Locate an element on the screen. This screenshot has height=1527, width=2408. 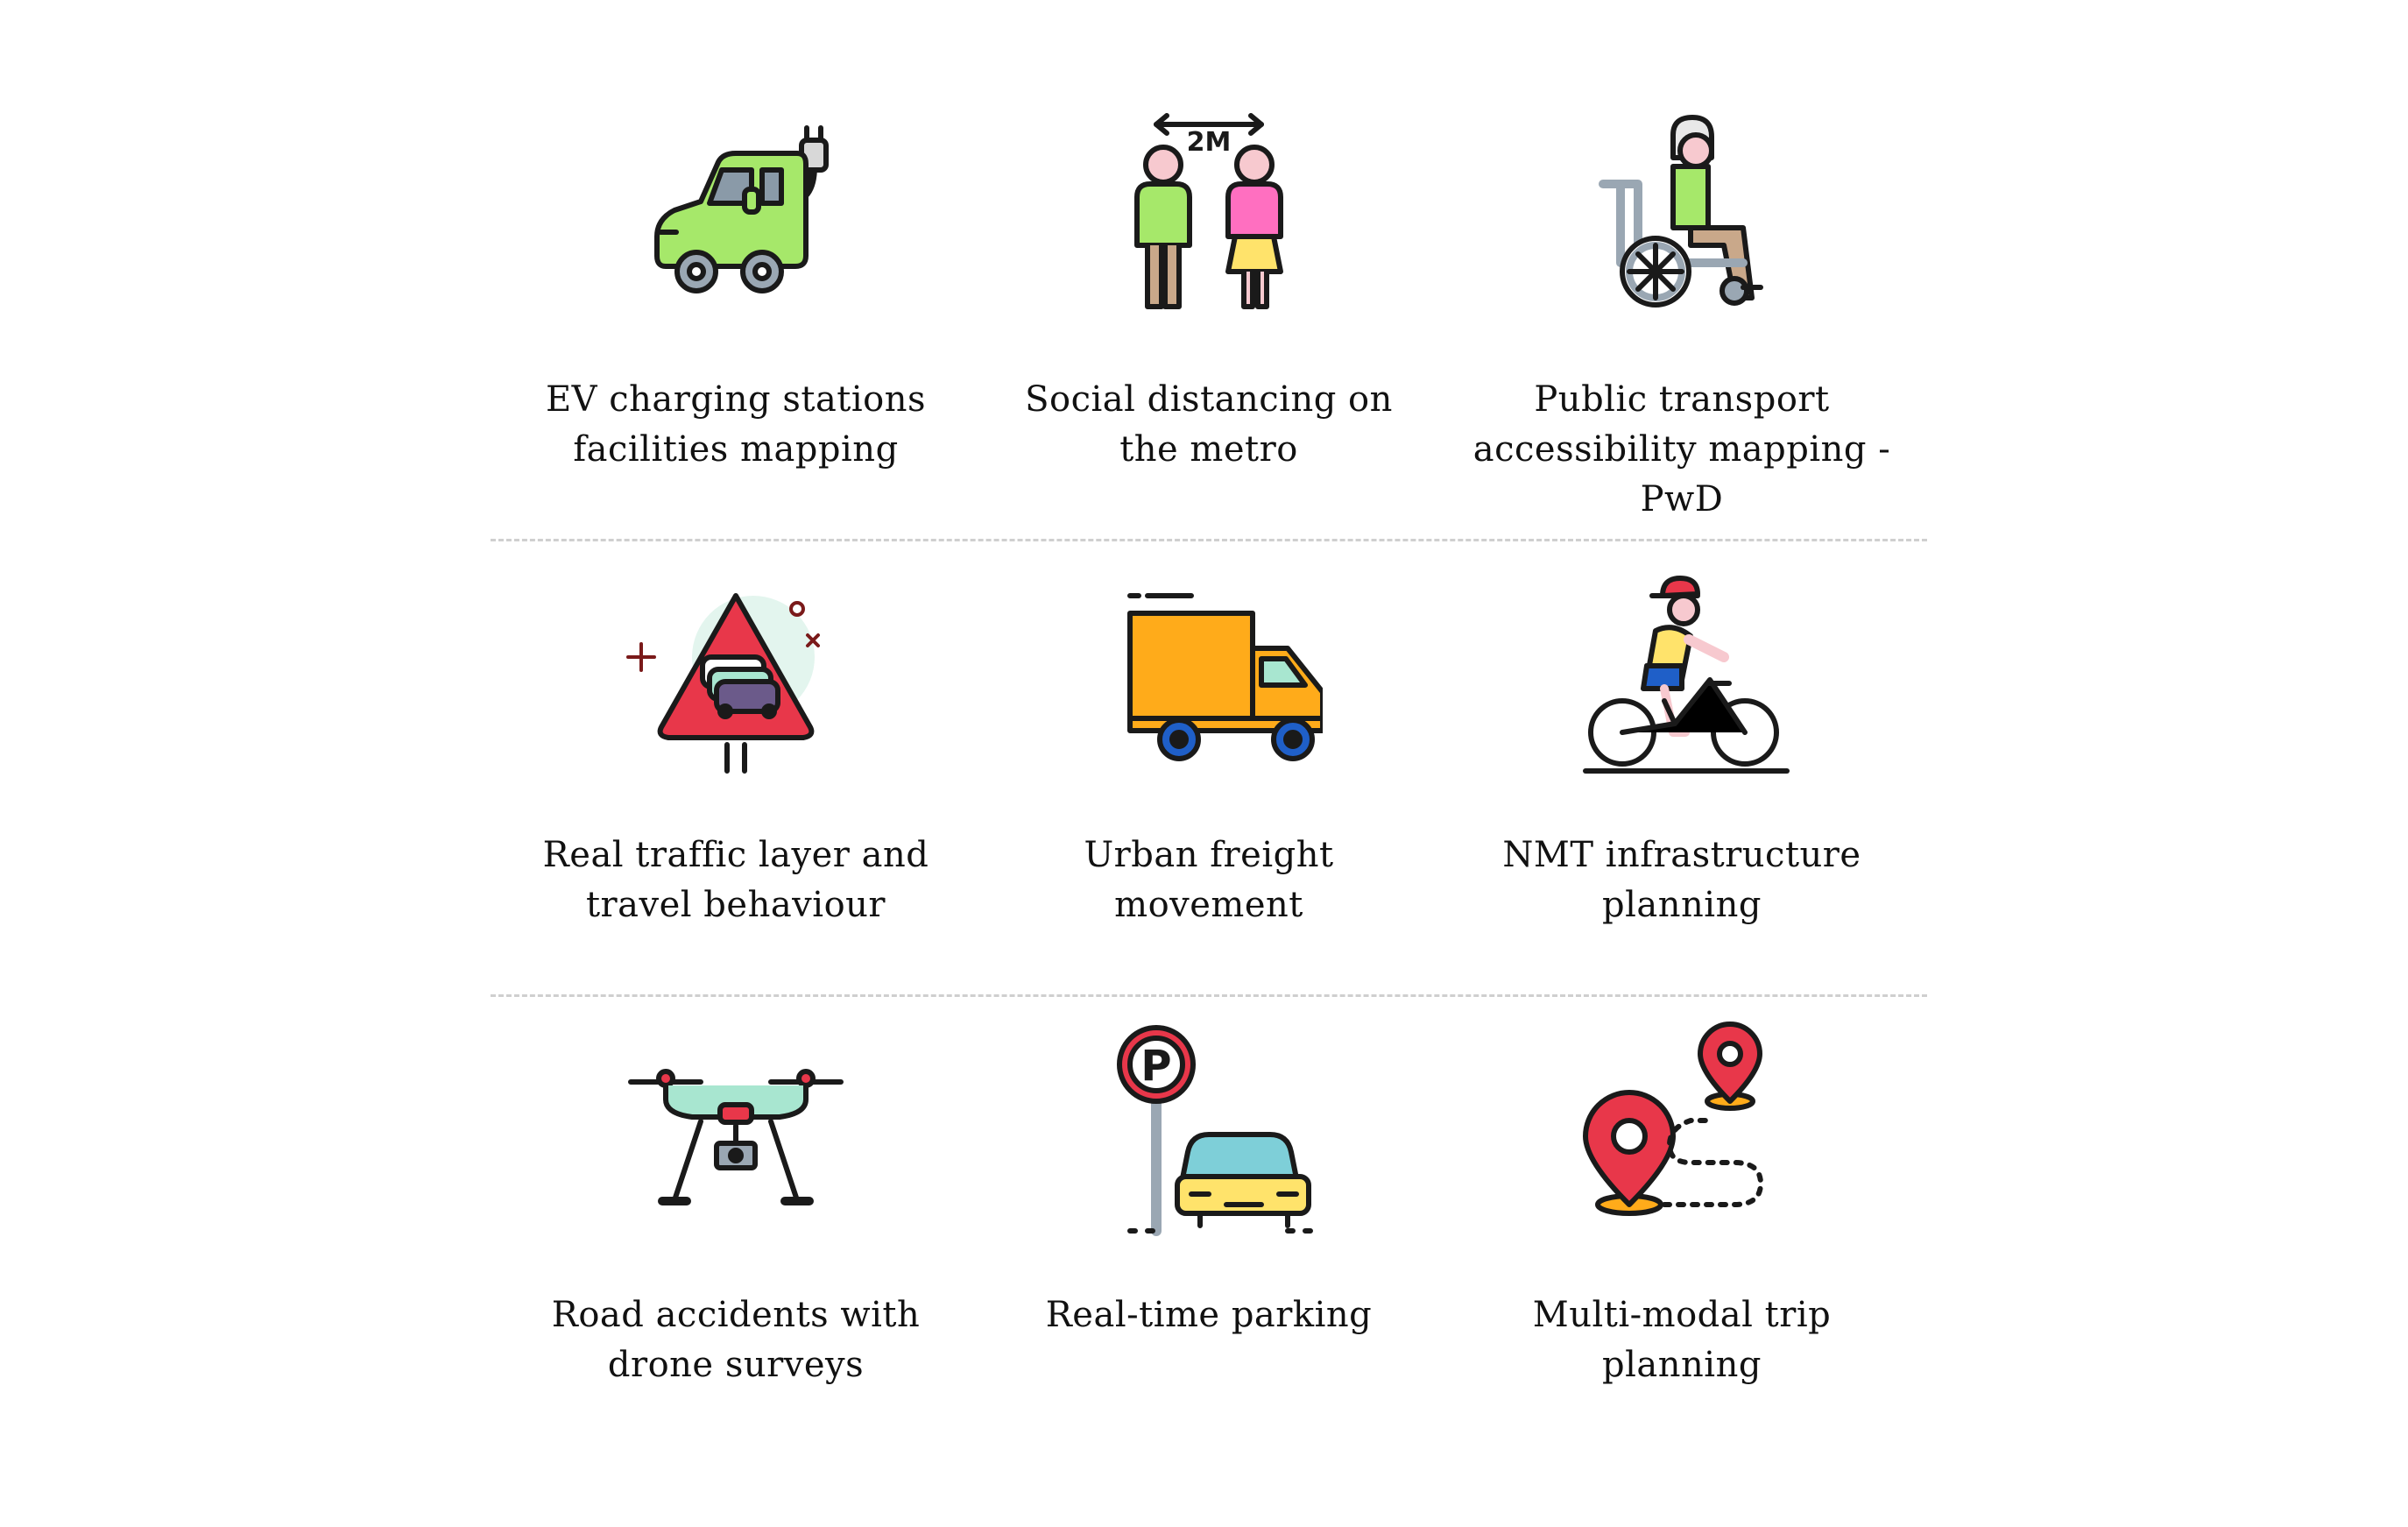
feature-label-line: Social distancing on is located at coordinates (1209, 399).